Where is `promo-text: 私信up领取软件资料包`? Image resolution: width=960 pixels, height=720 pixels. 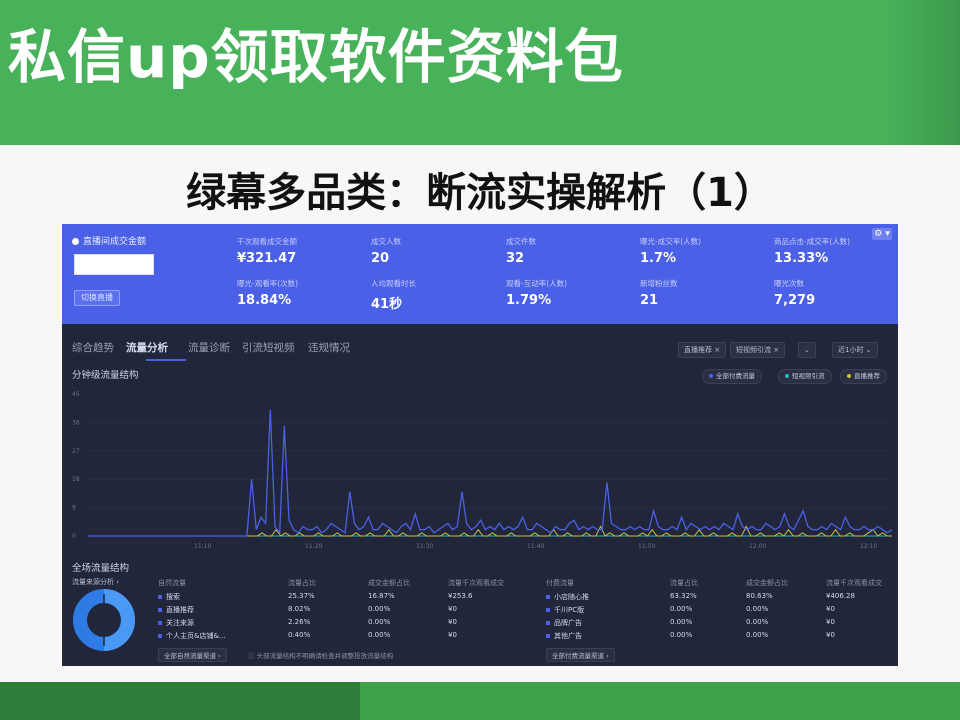
promo-text: 私信up领取软件资料包 is located at coordinates (316, 57).